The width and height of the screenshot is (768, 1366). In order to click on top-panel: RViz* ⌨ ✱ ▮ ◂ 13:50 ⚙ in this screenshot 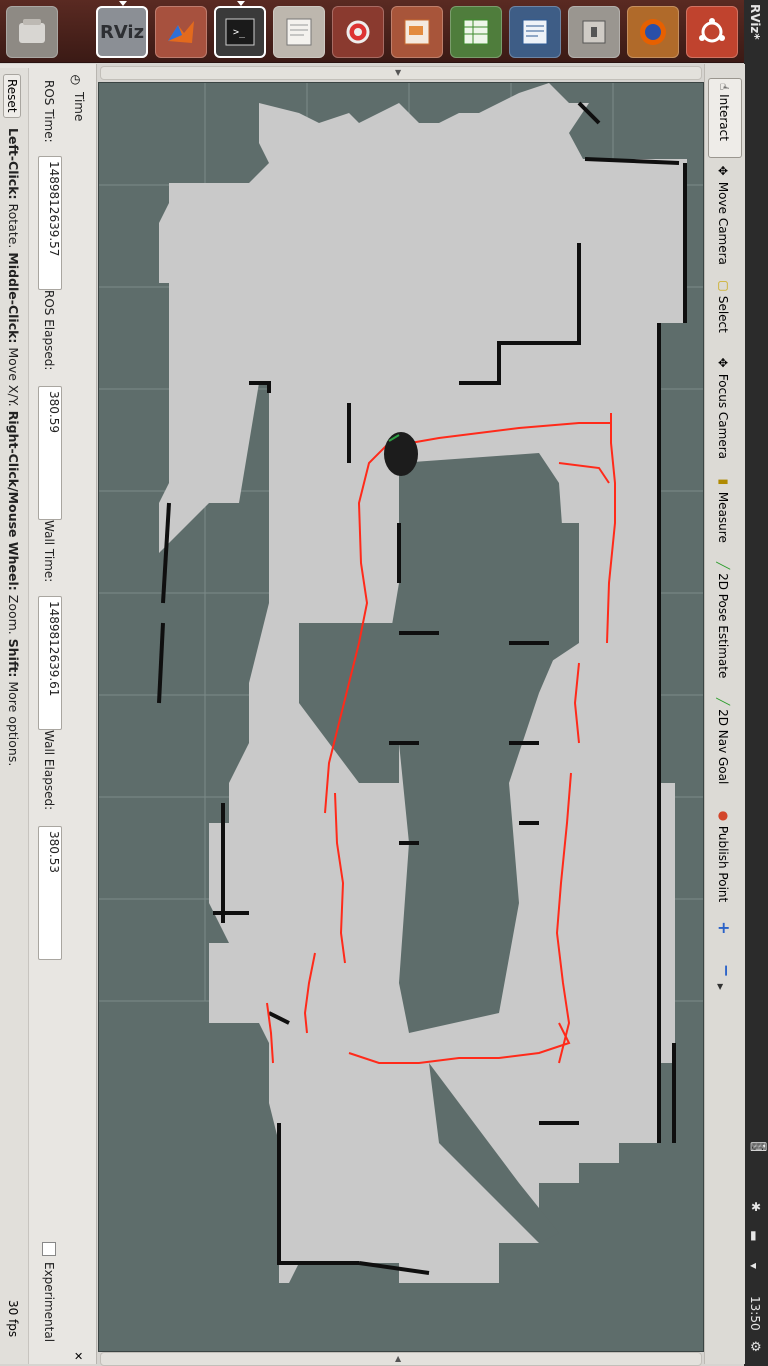, I will do `click(756, 683)`.